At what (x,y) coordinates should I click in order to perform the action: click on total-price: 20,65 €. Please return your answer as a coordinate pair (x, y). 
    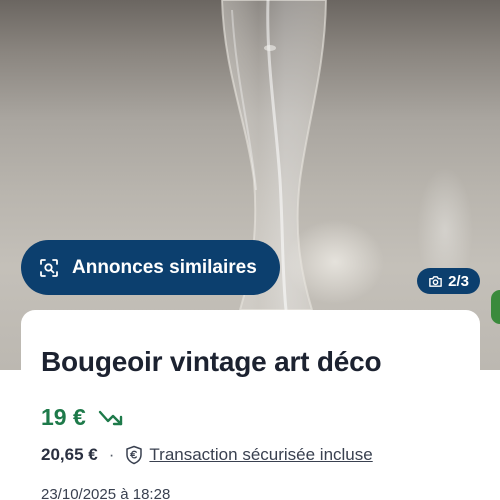
    Looking at the image, I should click on (69, 454).